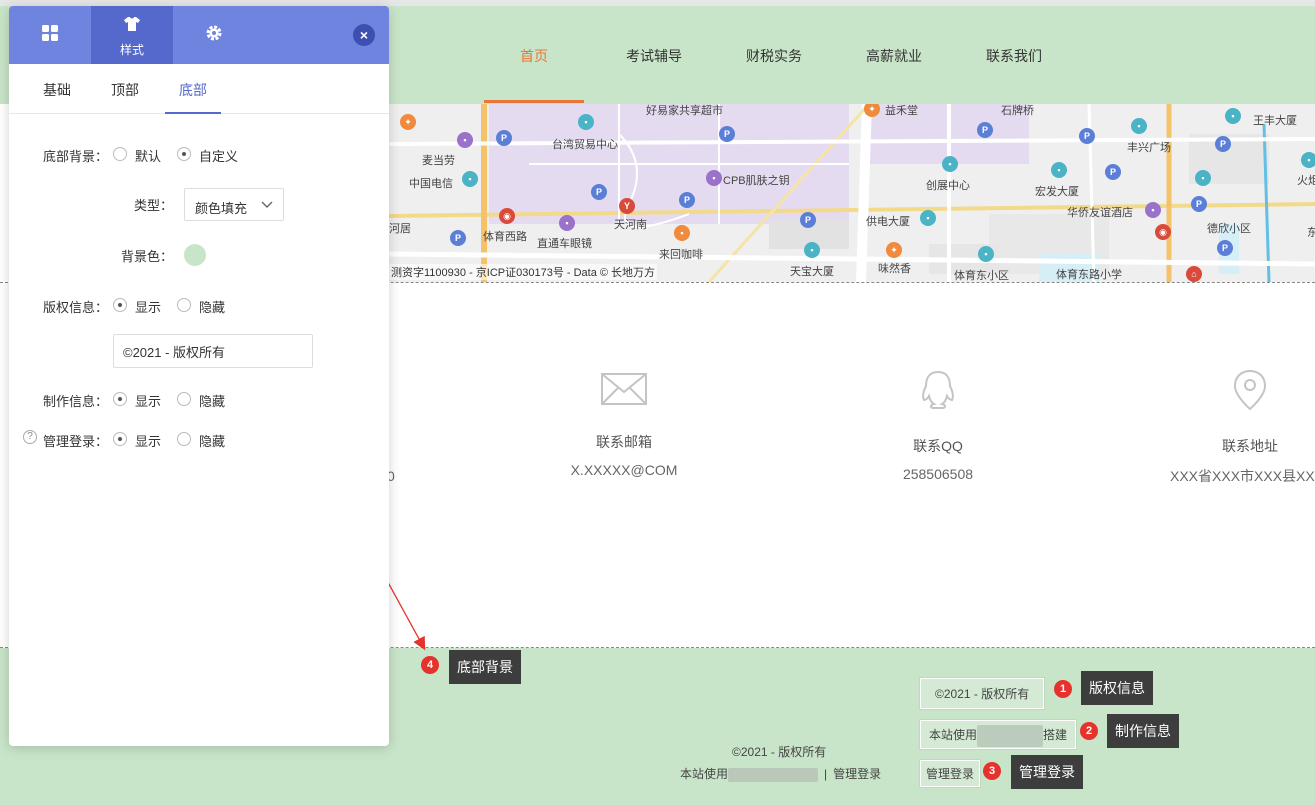  What do you see at coordinates (1250, 446) in the screenshot?
I see `contact-address-title: 联系地址` at bounding box center [1250, 446].